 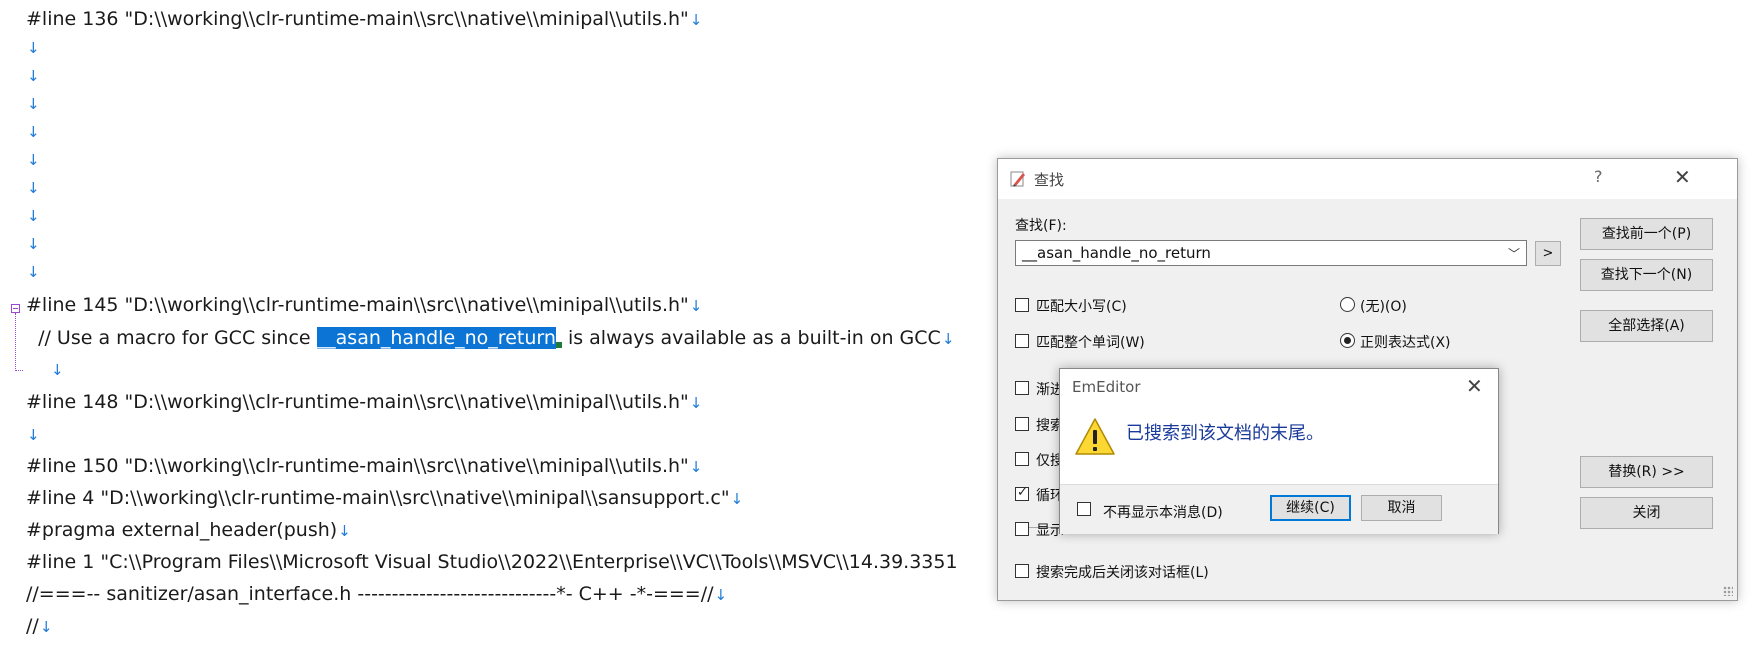 What do you see at coordinates (1049, 180) in the screenshot?
I see `find-dialog-title: 查找` at bounding box center [1049, 180].